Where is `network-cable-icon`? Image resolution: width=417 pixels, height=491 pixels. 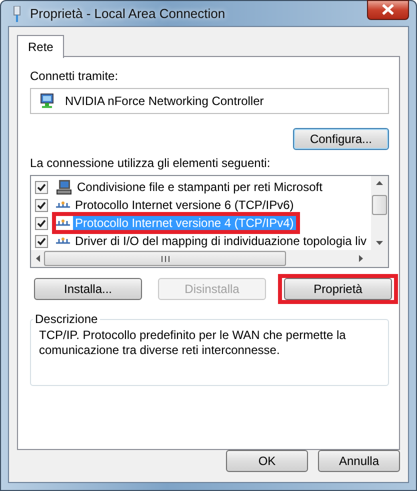
network-cable-icon is located at coordinates (17, 14).